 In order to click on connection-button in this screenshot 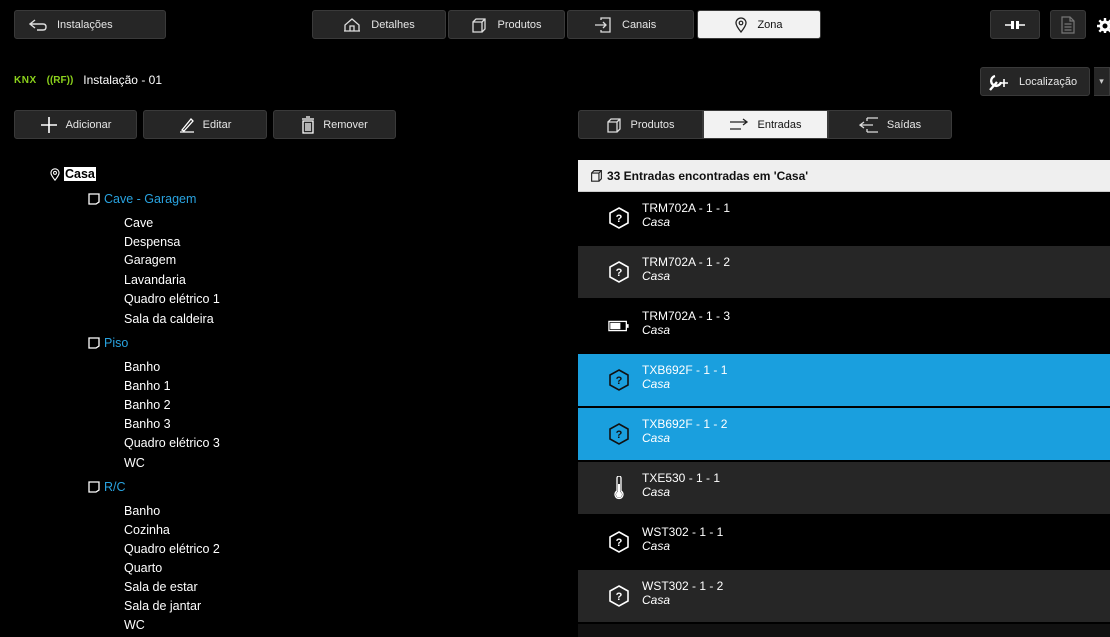, I will do `click(1015, 24)`.